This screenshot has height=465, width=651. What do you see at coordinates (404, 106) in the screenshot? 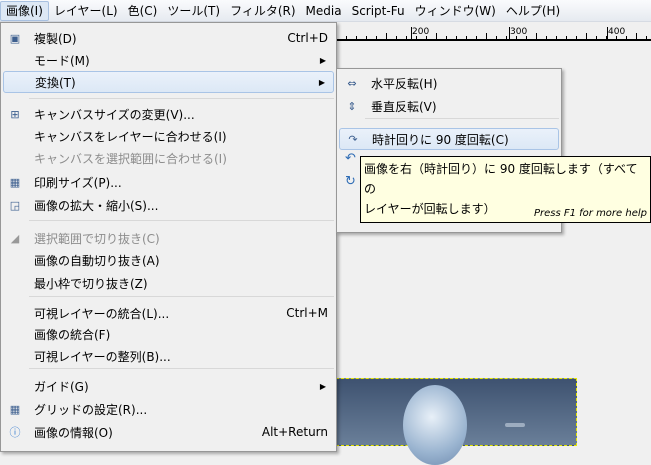
I see `menu-item-label: 垂直反転(V)` at bounding box center [404, 106].